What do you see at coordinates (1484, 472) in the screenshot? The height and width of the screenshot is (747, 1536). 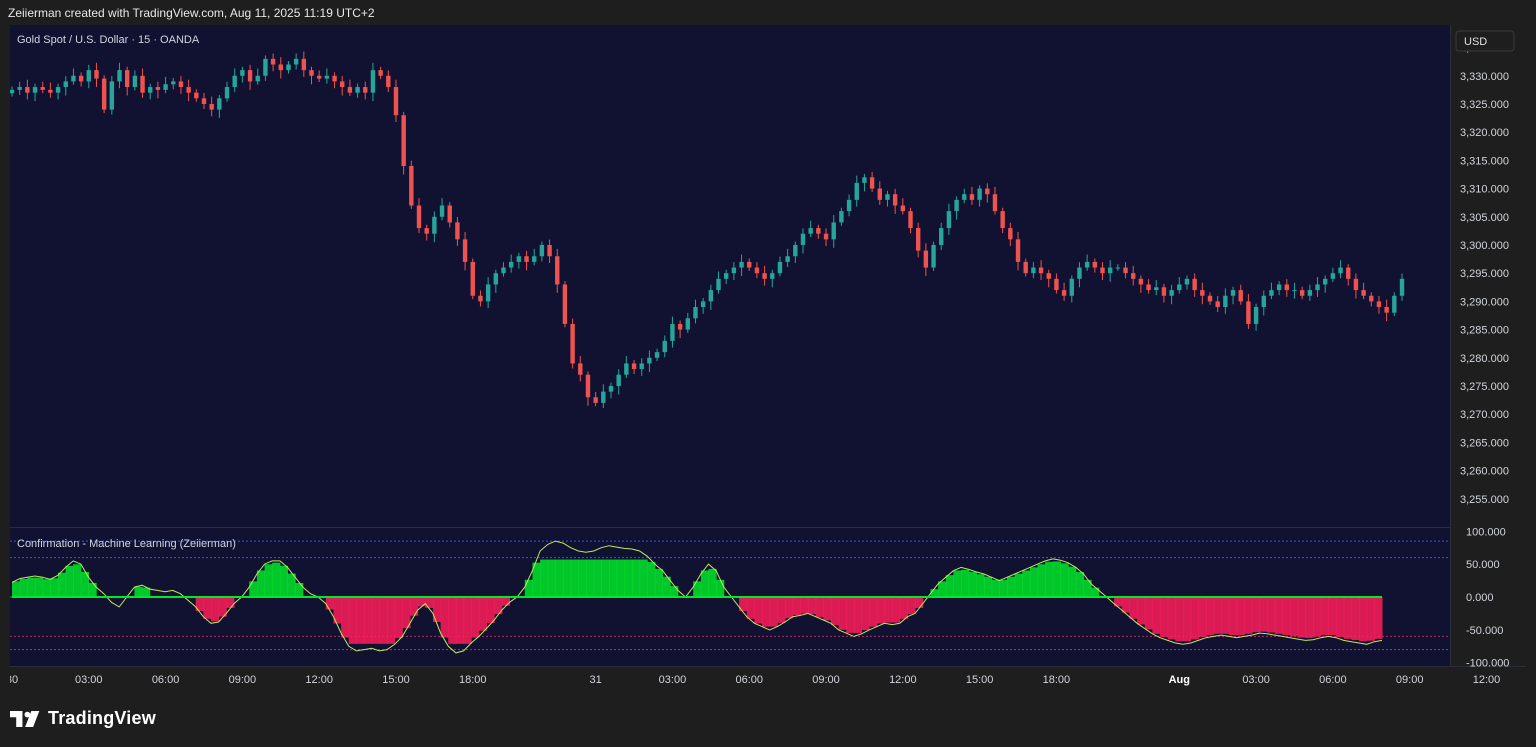 I see `price-tick-label: 3,260.000` at bounding box center [1484, 472].